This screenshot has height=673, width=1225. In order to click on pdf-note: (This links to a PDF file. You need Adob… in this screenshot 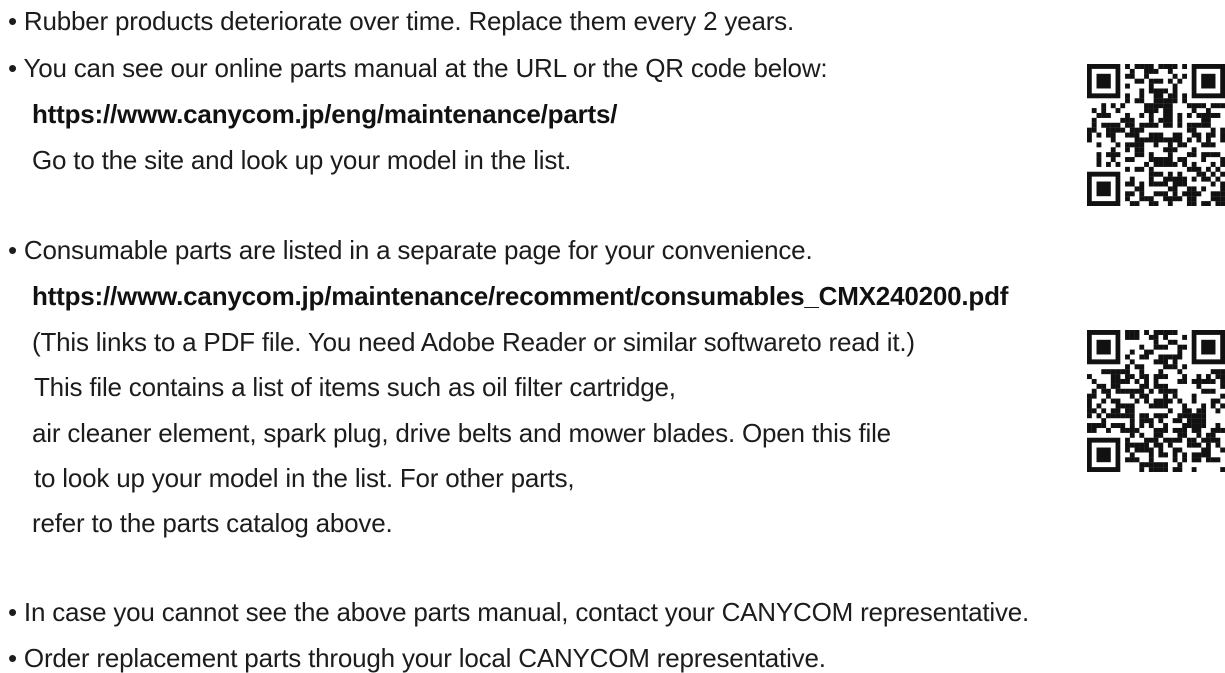, I will do `click(473, 342)`.